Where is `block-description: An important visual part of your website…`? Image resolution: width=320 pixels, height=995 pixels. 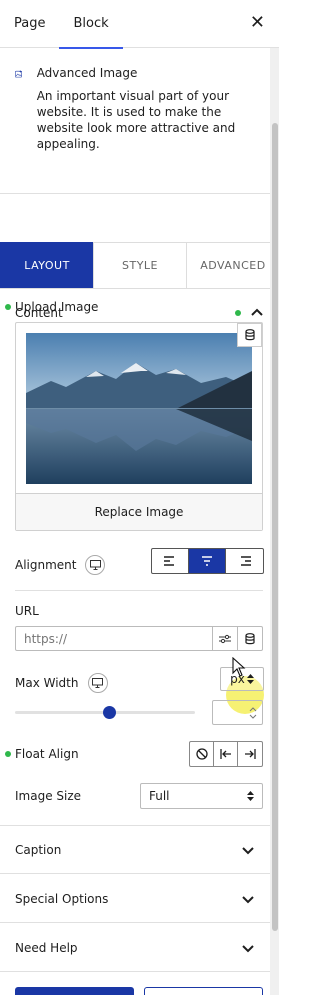 block-description: An important visual part of your website… is located at coordinates (136, 120).